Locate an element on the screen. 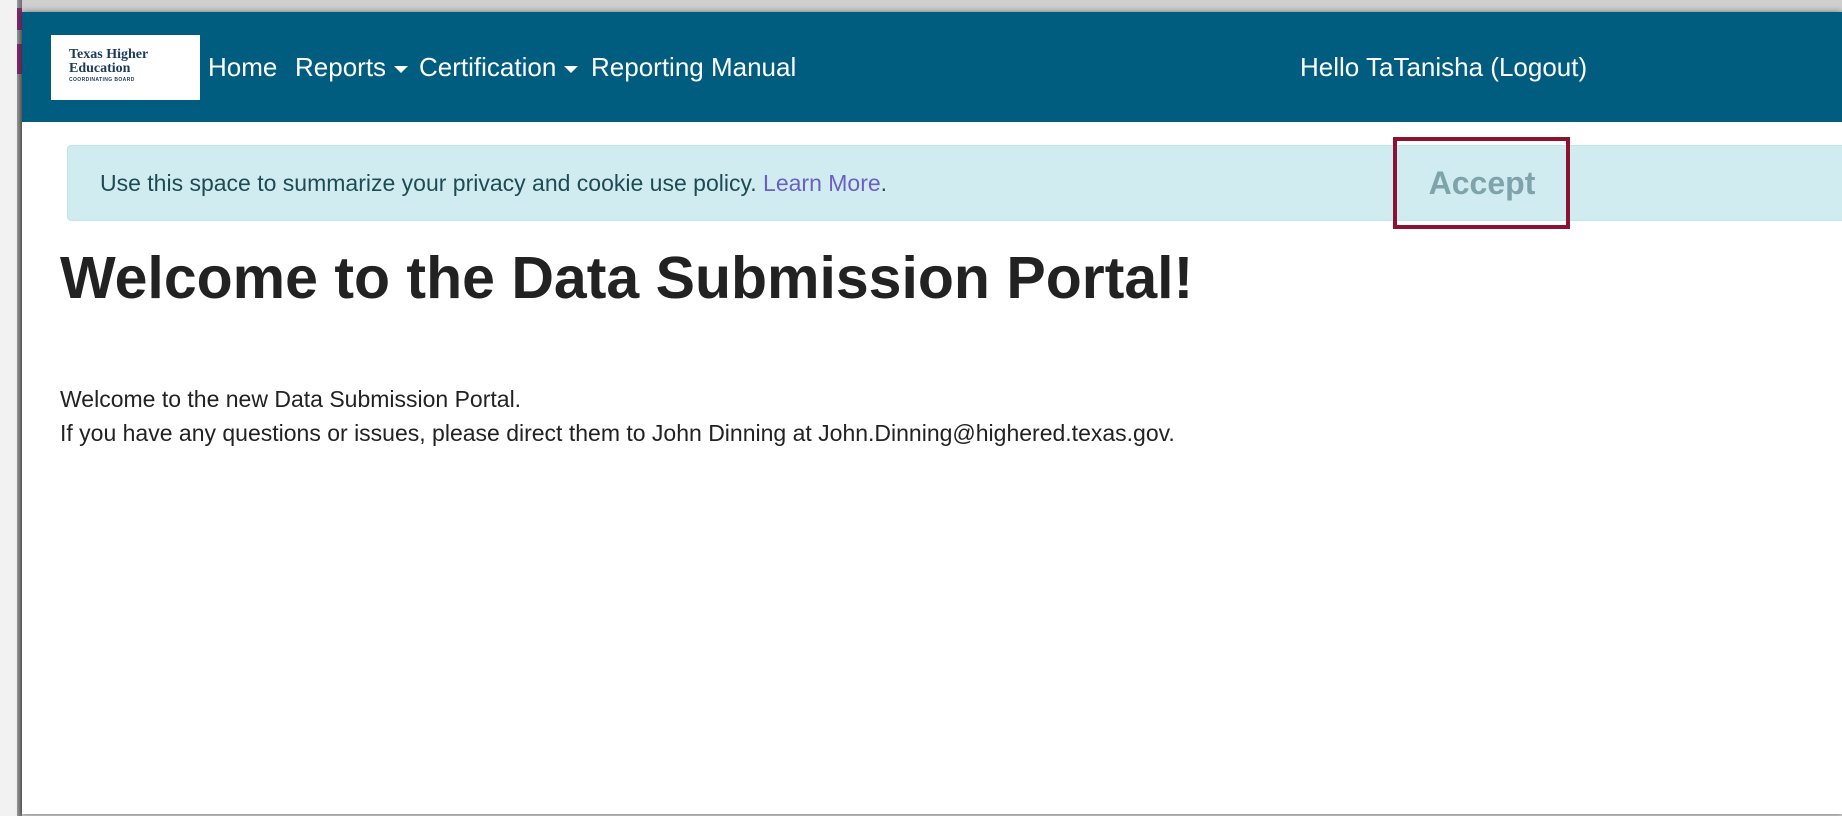  nav-reporting-manual-link: Reporting Manual is located at coordinates (693, 67).